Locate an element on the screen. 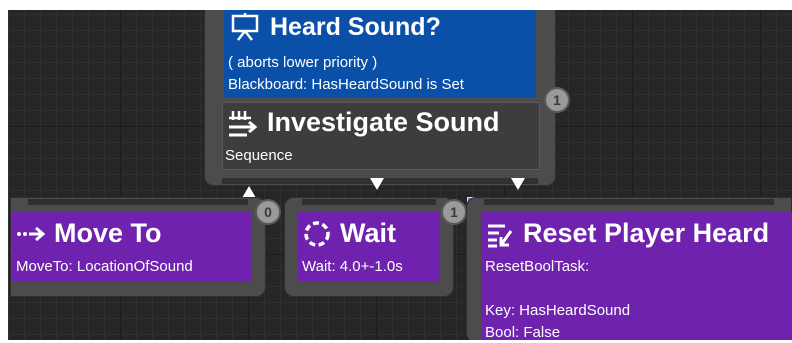 The image size is (792, 343). frame-border-left is located at coordinates (4, 171).